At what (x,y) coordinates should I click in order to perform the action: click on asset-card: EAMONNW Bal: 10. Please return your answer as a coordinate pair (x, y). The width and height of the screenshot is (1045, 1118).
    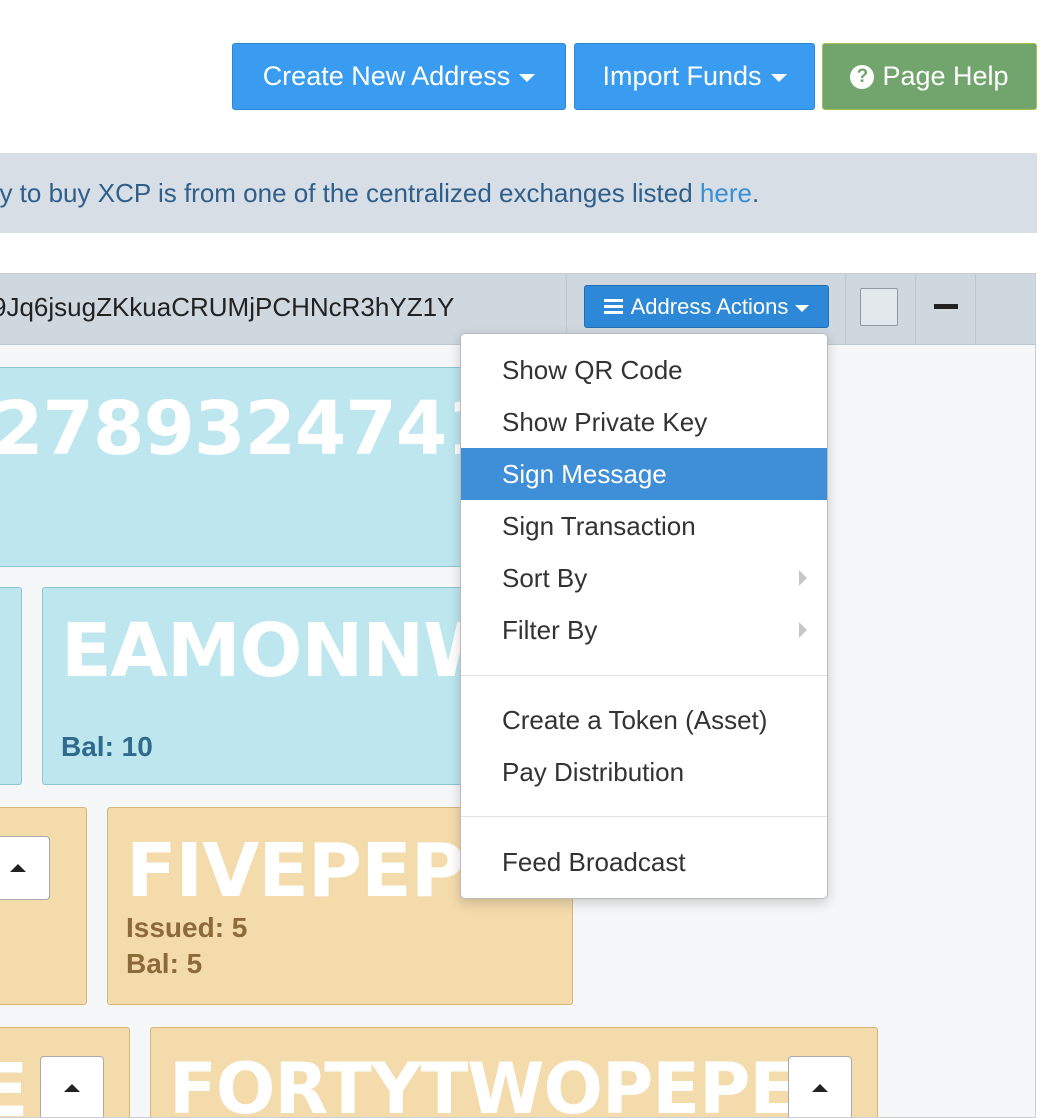
    Looking at the image, I should click on (272, 686).